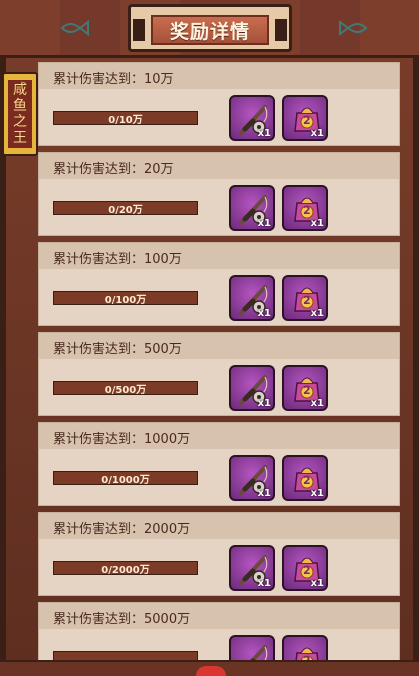  What do you see at coordinates (219, 104) in the screenshot?
I see `reward-item: 累计伤害达到：10万 0/10万 x1 2 x1` at bounding box center [219, 104].